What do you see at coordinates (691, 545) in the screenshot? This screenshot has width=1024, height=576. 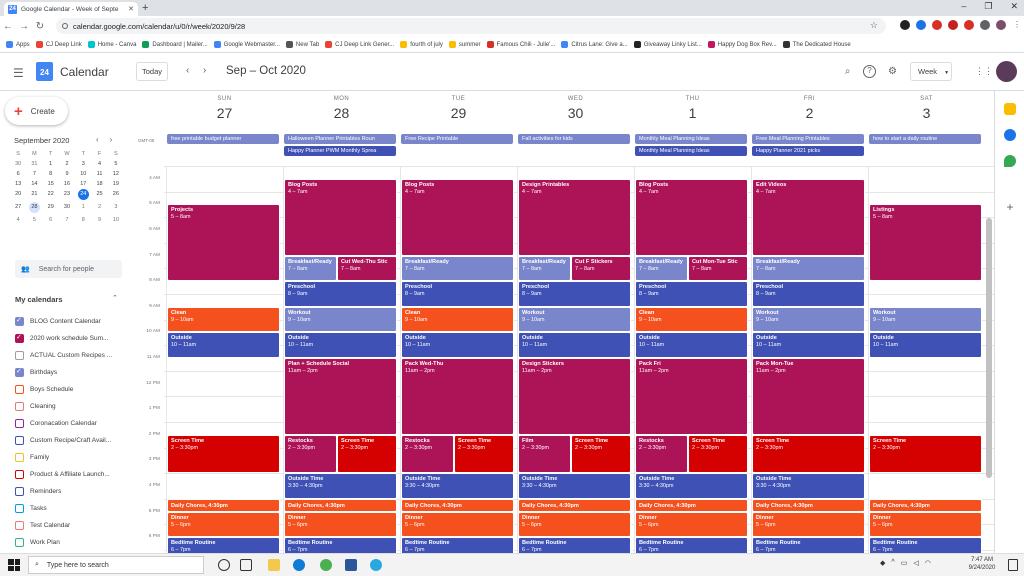 I see `calendar-event: Bedtime Routine 6 – 7pm` at bounding box center [691, 545].